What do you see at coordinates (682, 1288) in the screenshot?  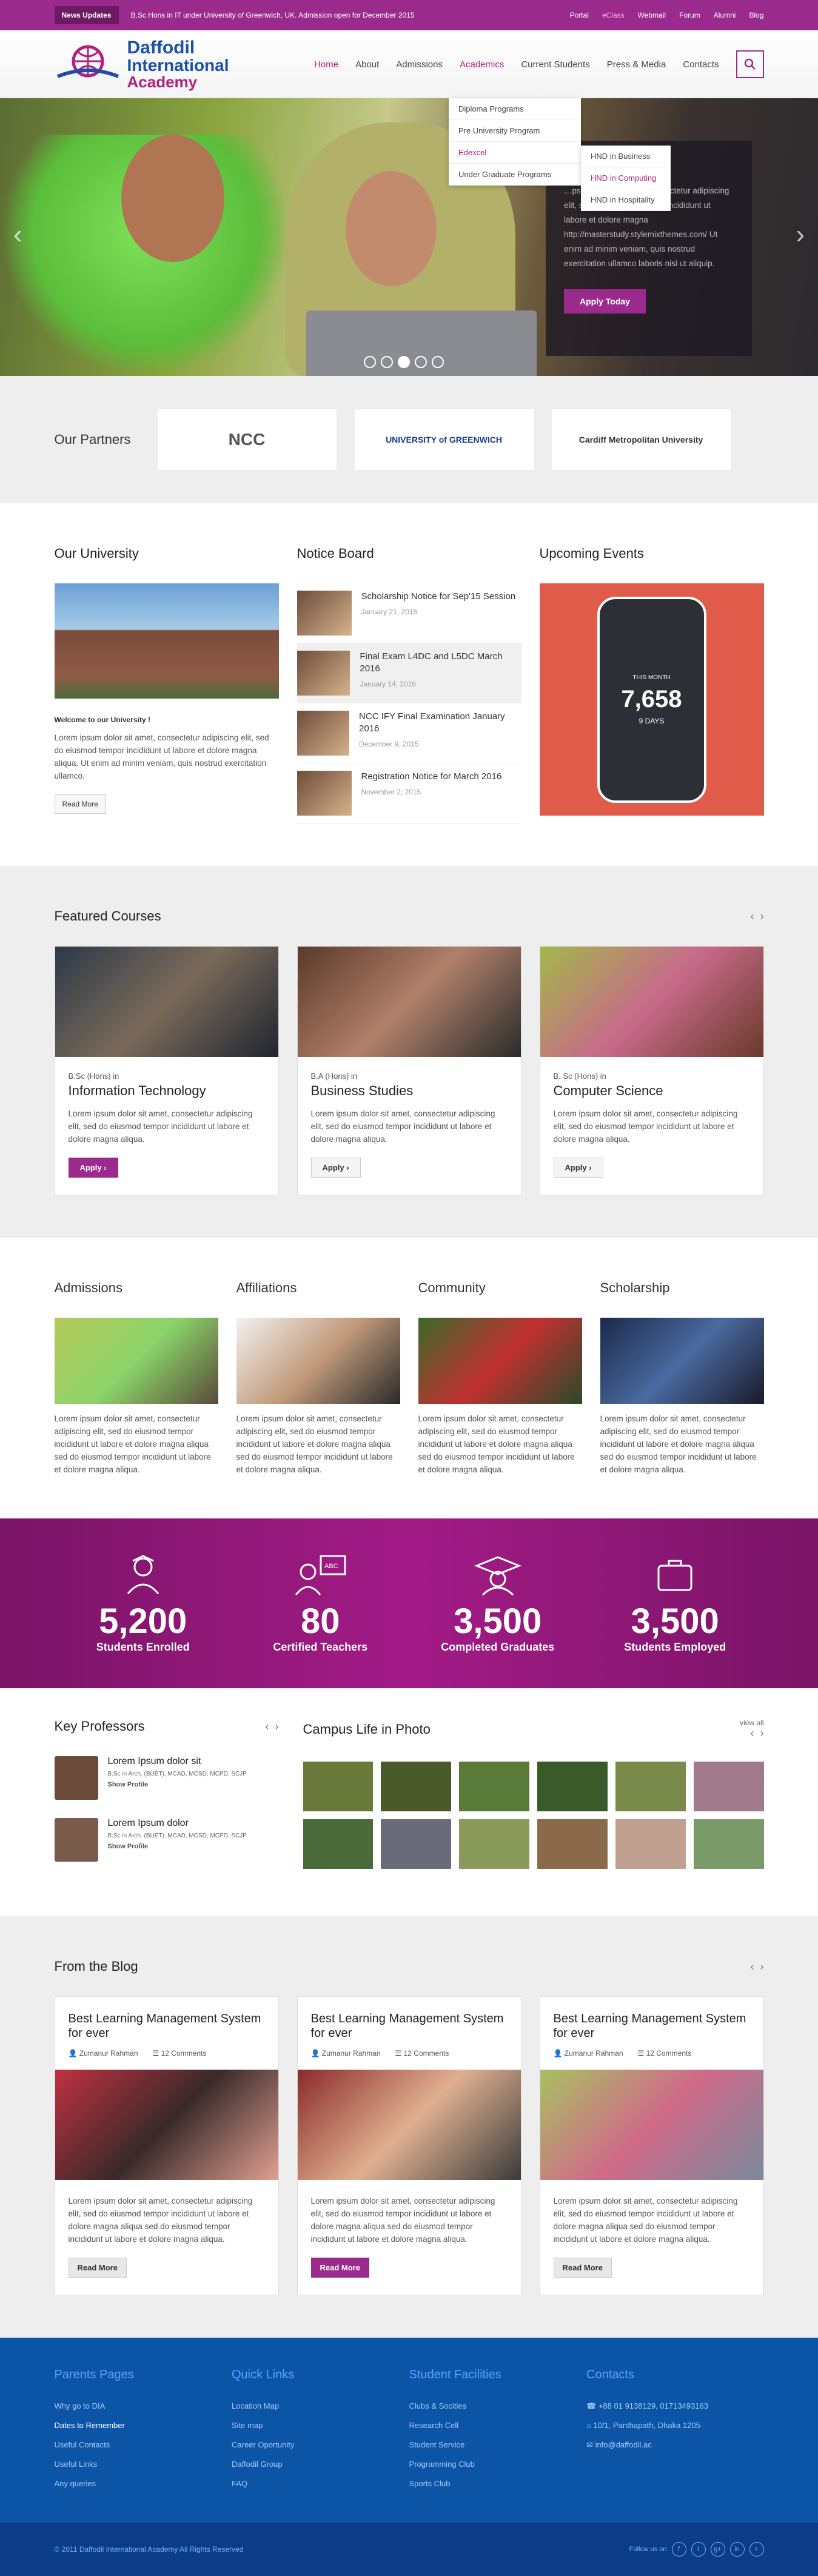 I see `block-title: Scholarship` at bounding box center [682, 1288].